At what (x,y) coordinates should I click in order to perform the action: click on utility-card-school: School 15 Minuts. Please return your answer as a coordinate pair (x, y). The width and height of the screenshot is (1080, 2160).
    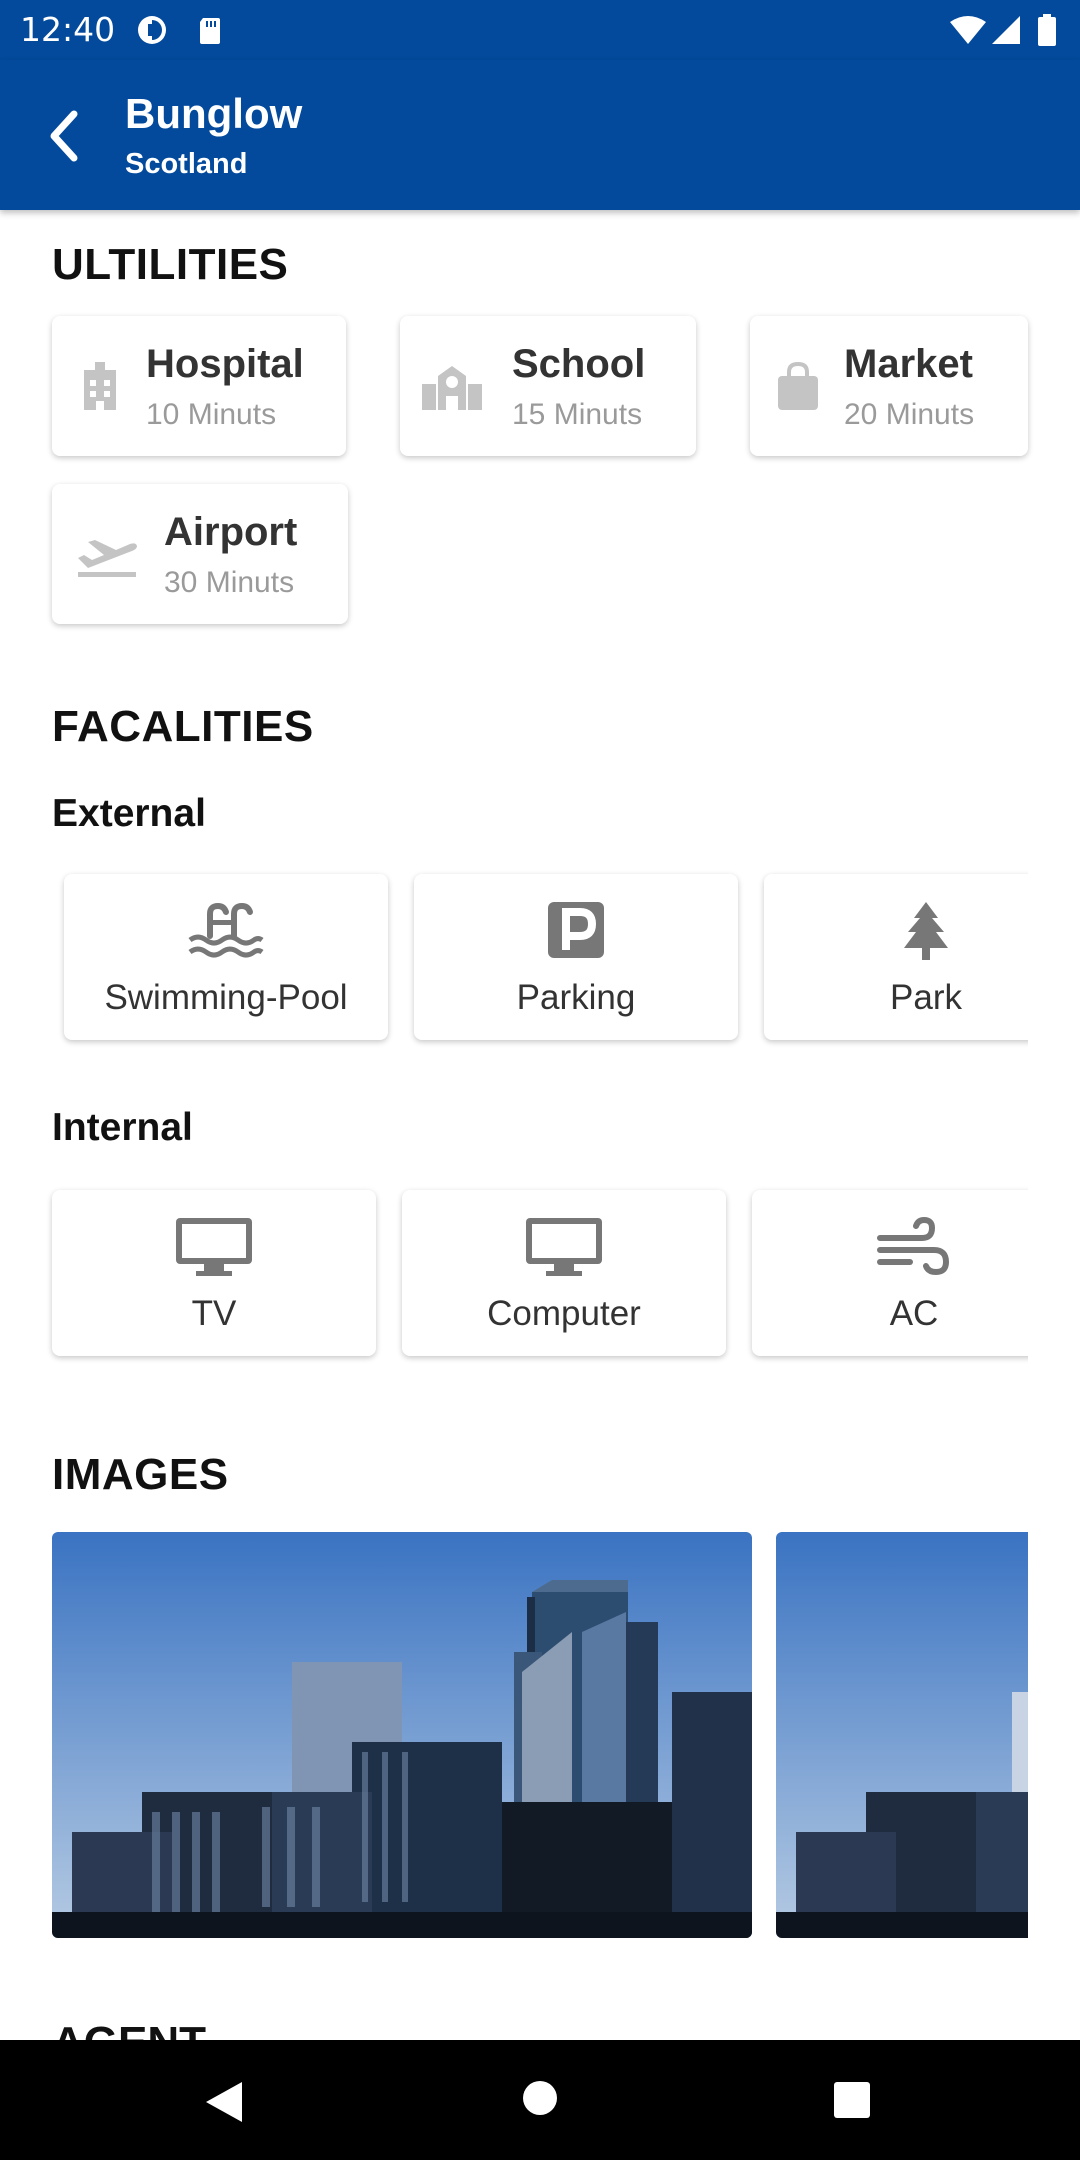
    Looking at the image, I should click on (548, 386).